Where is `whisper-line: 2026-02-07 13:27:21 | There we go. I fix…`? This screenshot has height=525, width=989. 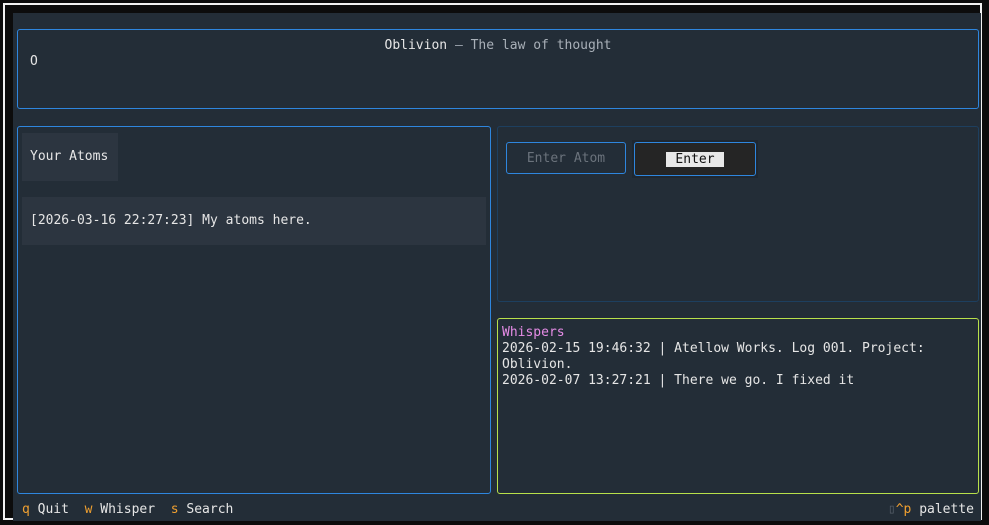 whisper-line: 2026-02-07 13:27:21 | There we go. I fix… is located at coordinates (678, 380).